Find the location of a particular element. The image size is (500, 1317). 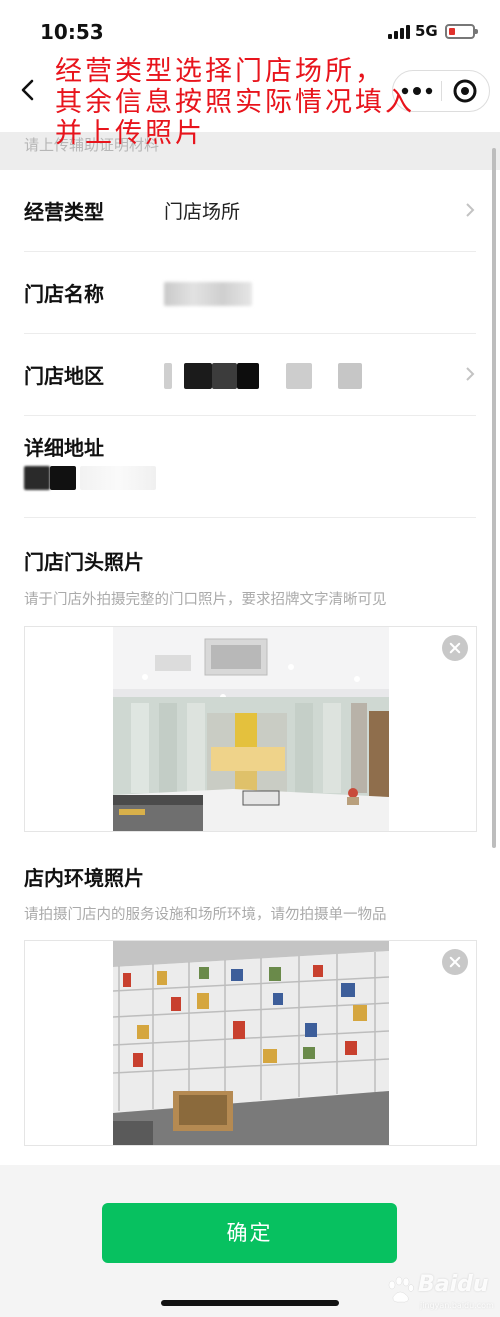

storefront-photo-slot is located at coordinates (250, 729).